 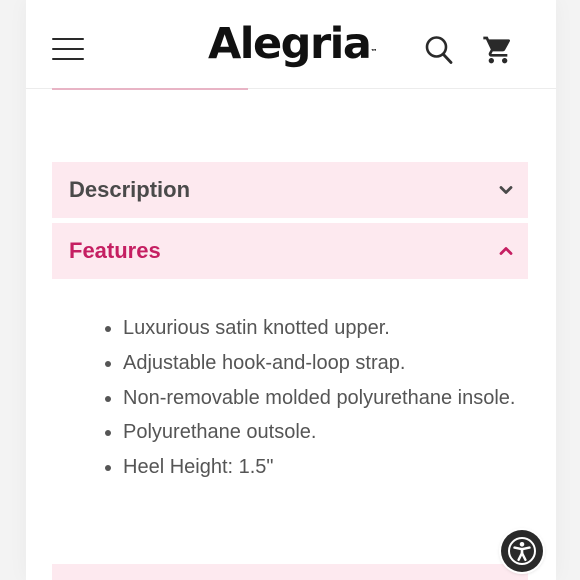 I want to click on trademark: ™, so click(x=374, y=52).